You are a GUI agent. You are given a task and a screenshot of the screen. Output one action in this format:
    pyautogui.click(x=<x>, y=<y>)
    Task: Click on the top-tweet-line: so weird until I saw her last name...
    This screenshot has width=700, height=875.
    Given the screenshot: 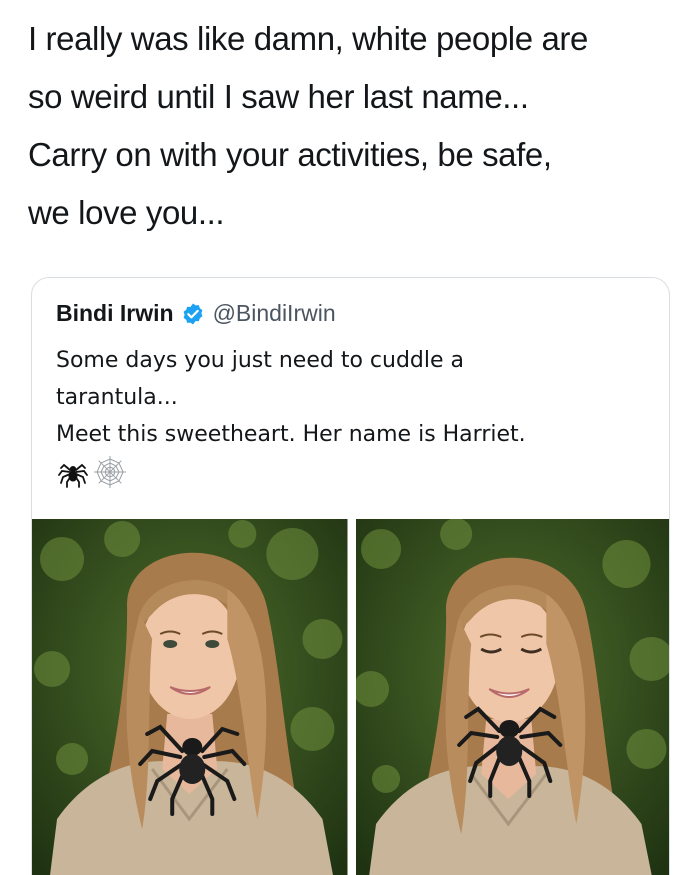 What is the action you would take?
    pyautogui.click(x=278, y=96)
    